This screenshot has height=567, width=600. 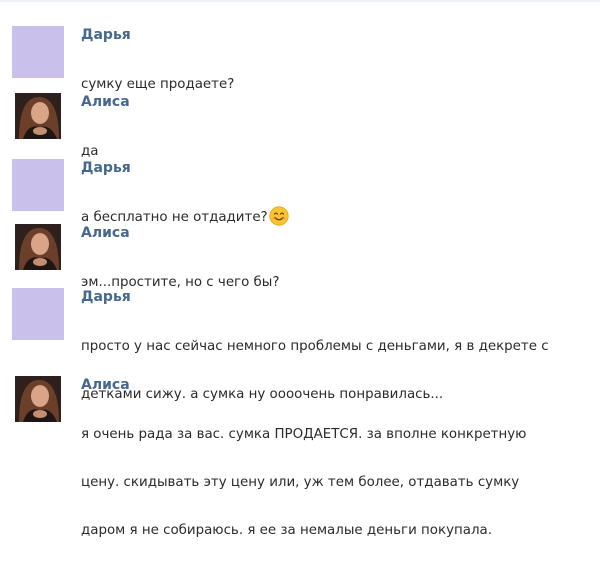 What do you see at coordinates (90, 151) in the screenshot?
I see `message-line: да` at bounding box center [90, 151].